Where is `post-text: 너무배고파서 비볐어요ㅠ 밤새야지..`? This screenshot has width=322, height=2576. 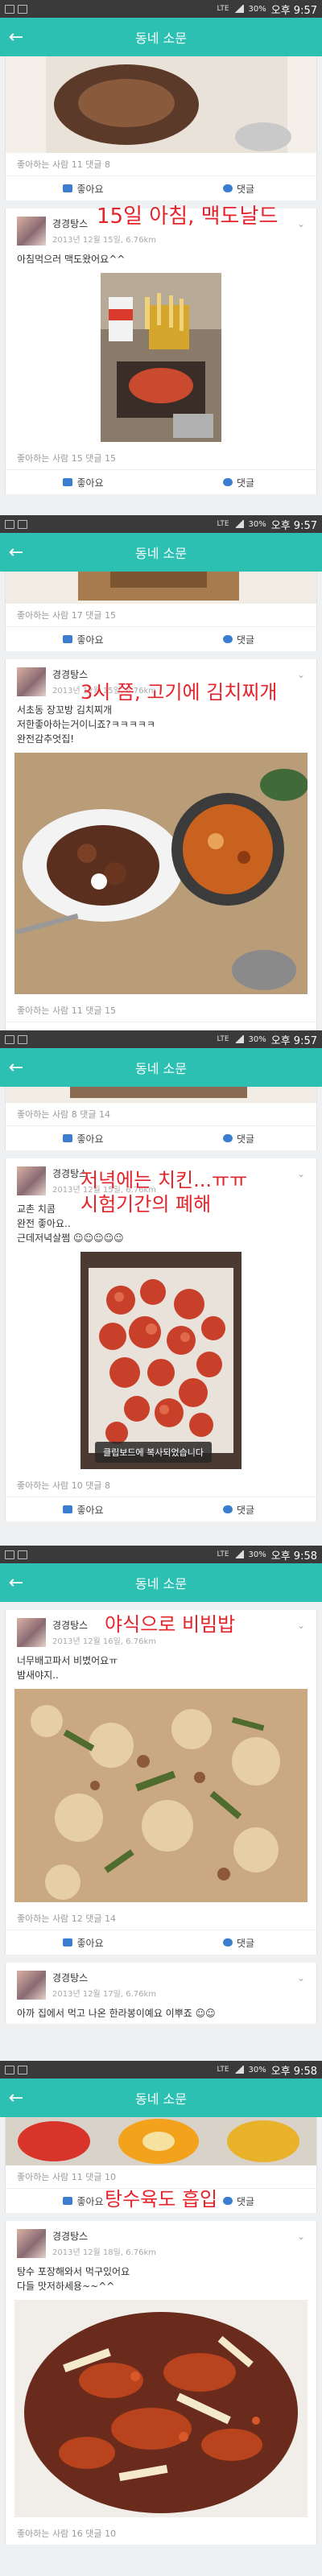
post-text: 너무배고파서 비볐어요ㅠ 밤새야지.. is located at coordinates (67, 1668).